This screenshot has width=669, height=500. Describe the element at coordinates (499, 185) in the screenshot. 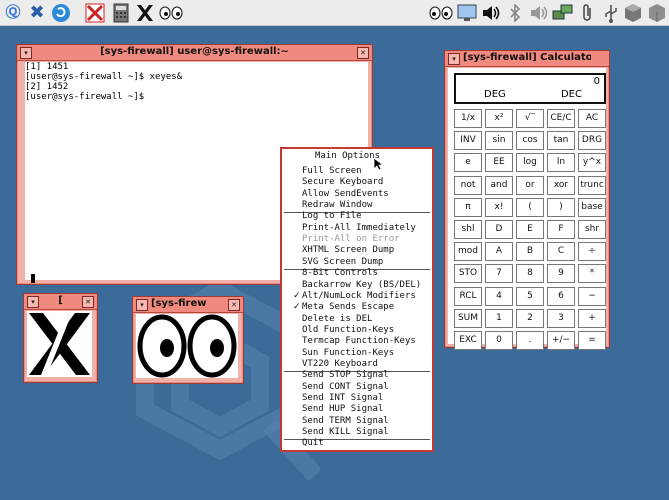

I see `calc-key-3-1: and` at that location.